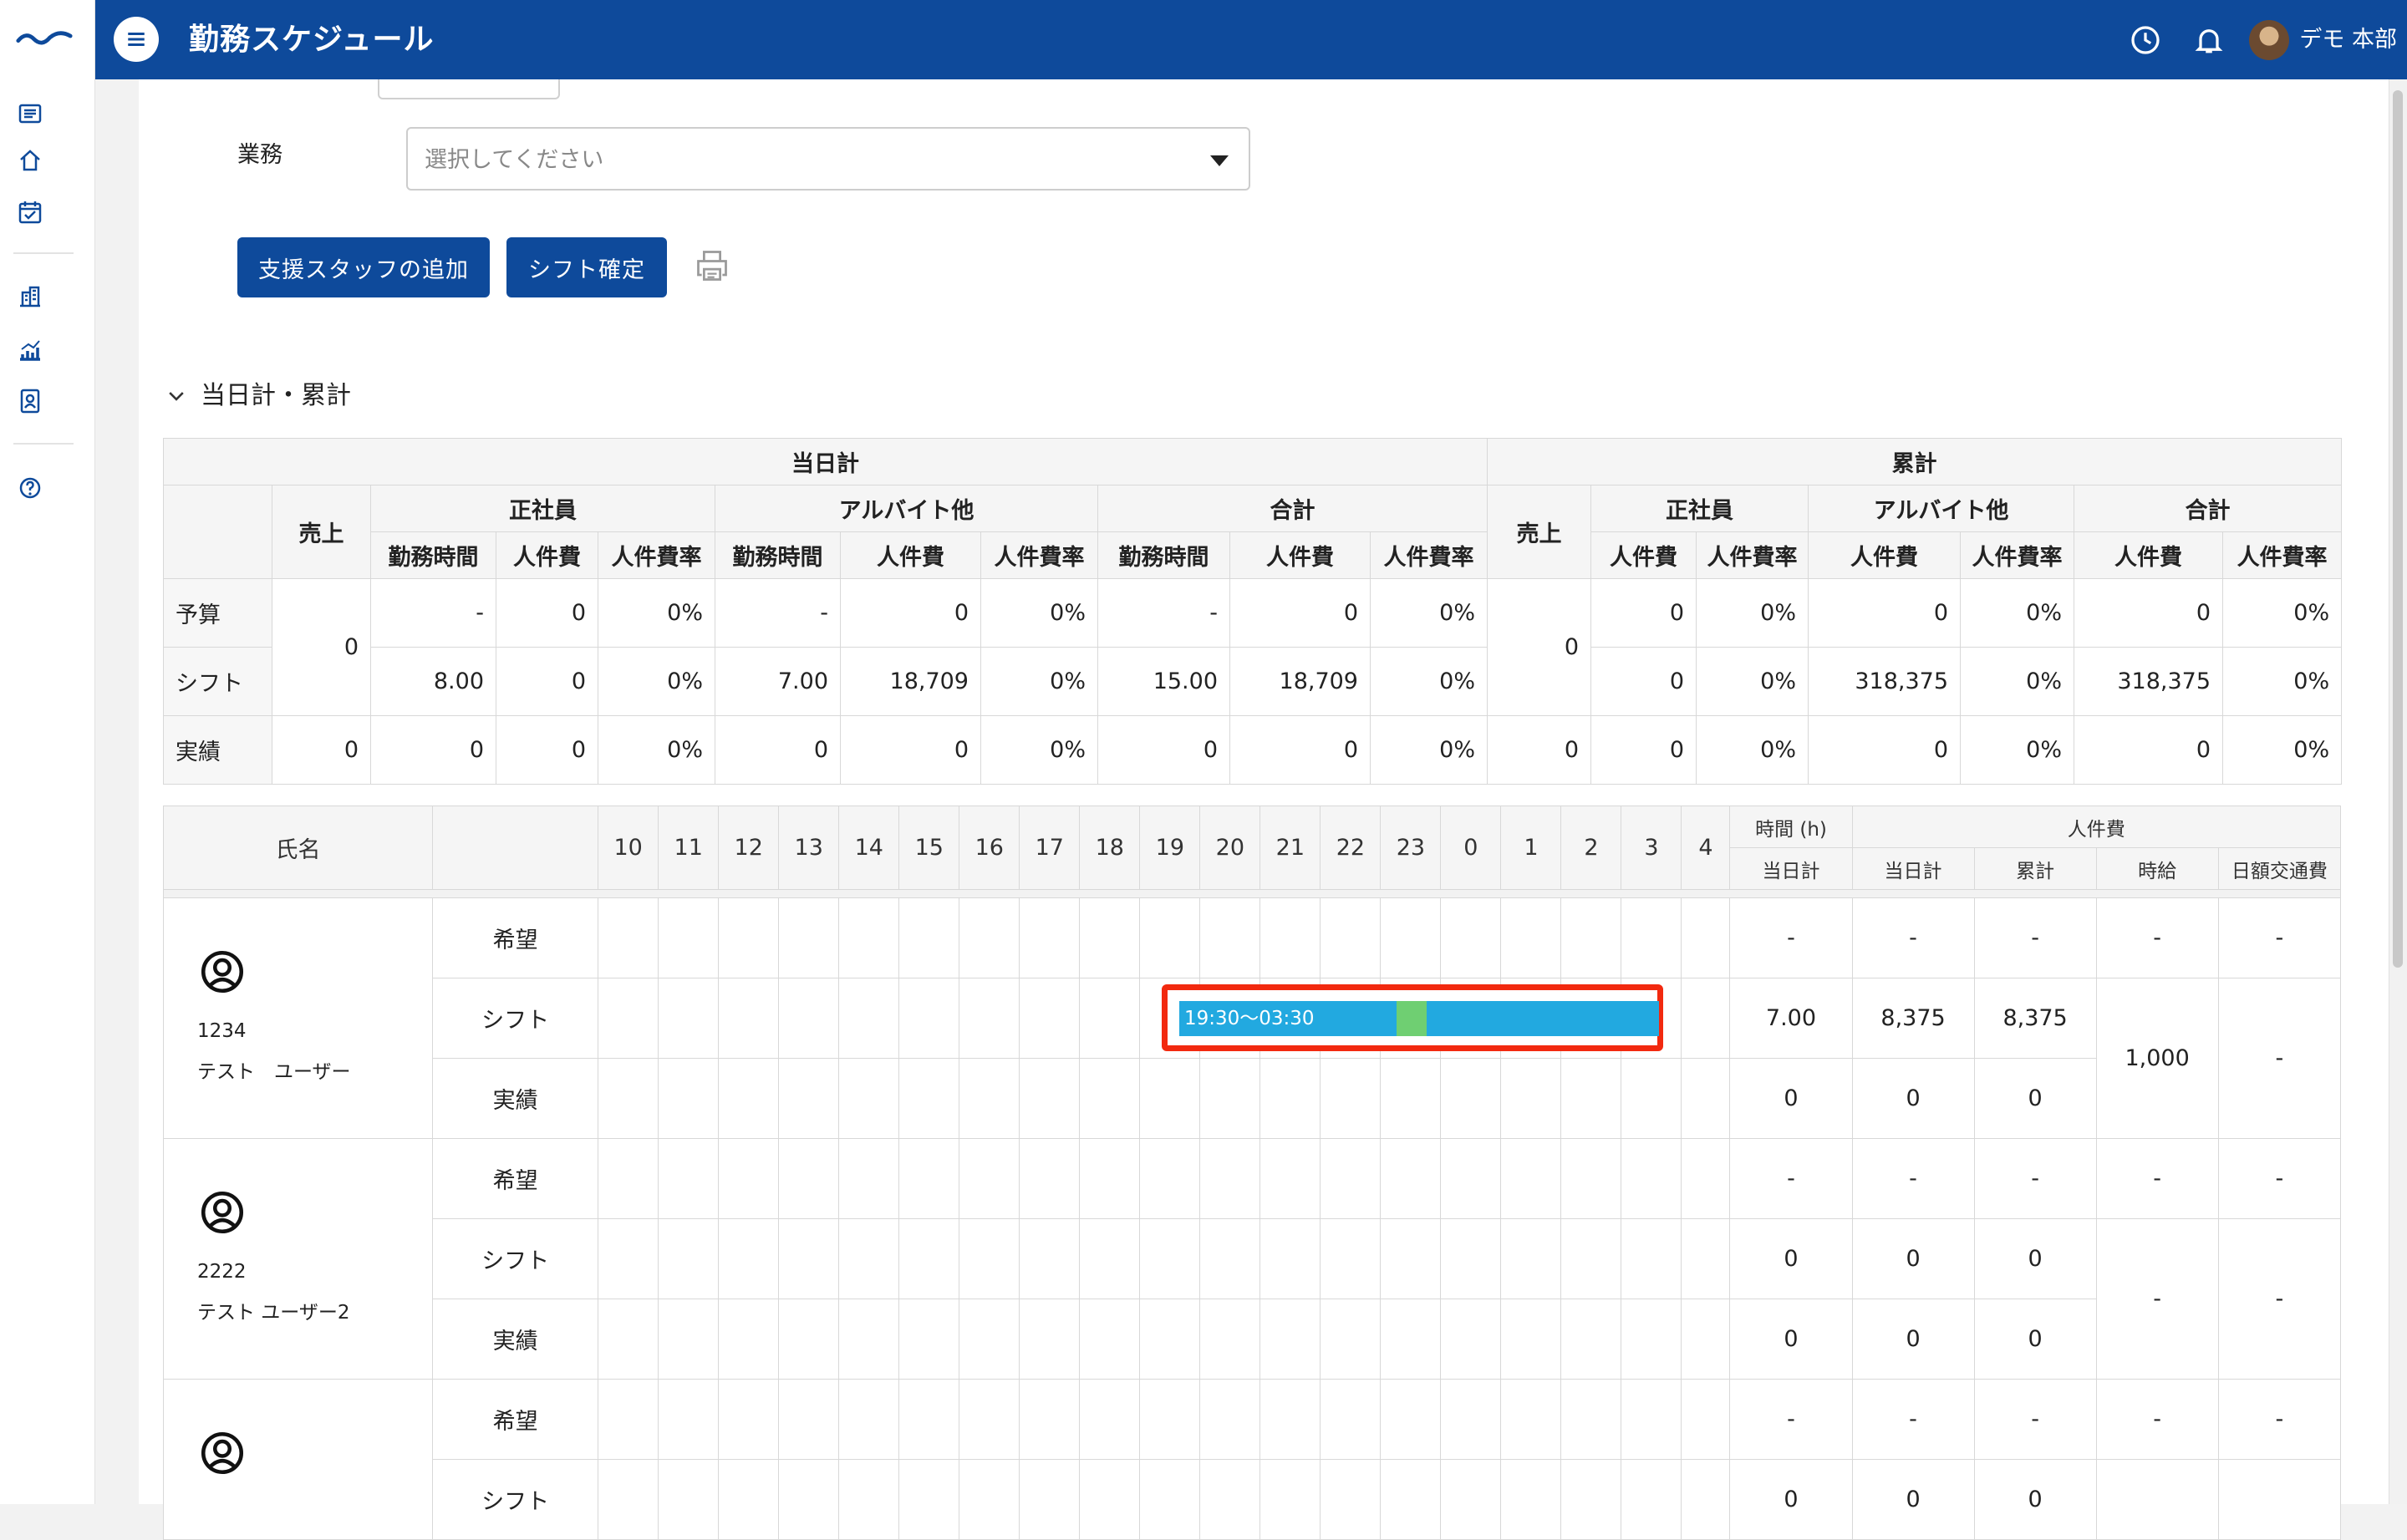  What do you see at coordinates (586, 267) in the screenshot?
I see `confirm-shift-button: シフト確定` at bounding box center [586, 267].